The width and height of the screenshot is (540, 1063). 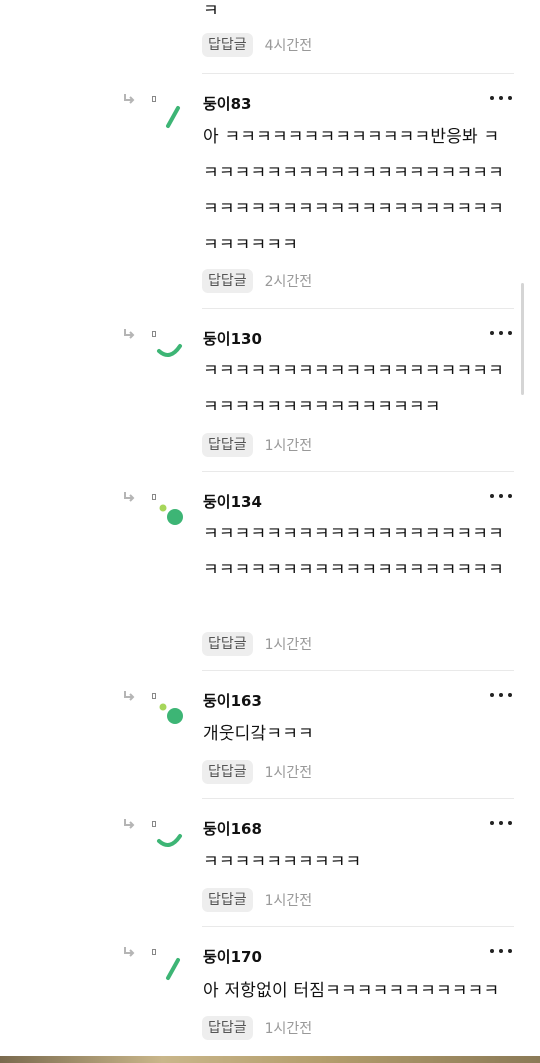 What do you see at coordinates (227, 104) in the screenshot?
I see `comment-author: 둥이83` at bounding box center [227, 104].